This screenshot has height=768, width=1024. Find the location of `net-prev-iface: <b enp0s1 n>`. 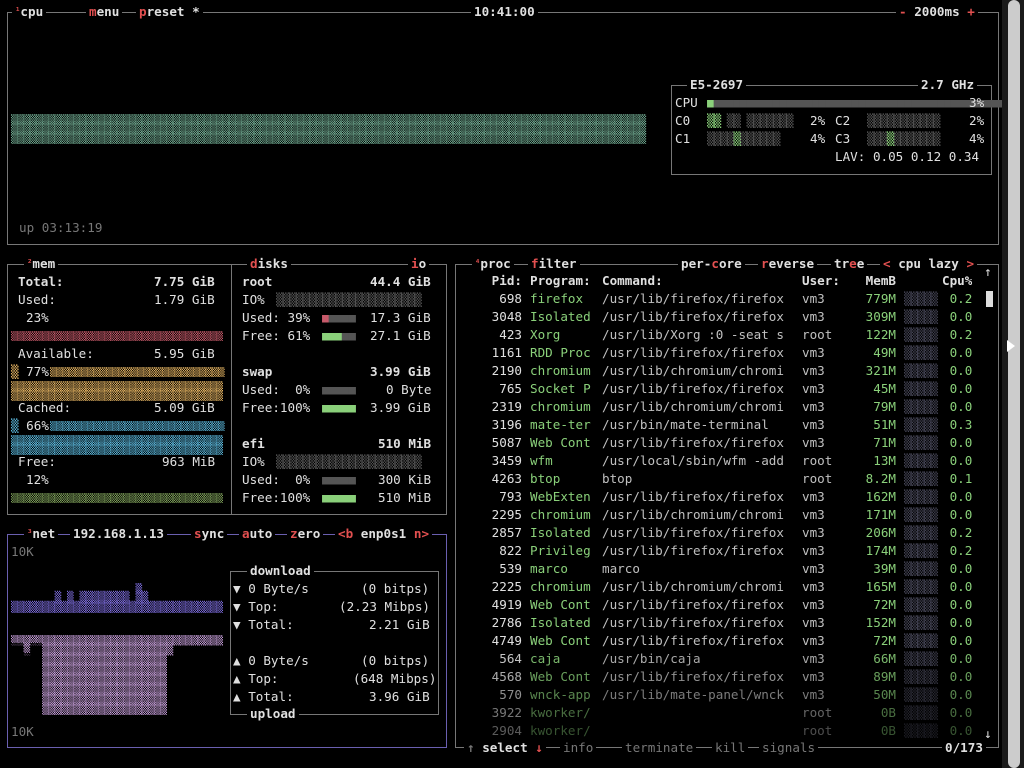

net-prev-iface: <b enp0s1 n> is located at coordinates (384, 534).